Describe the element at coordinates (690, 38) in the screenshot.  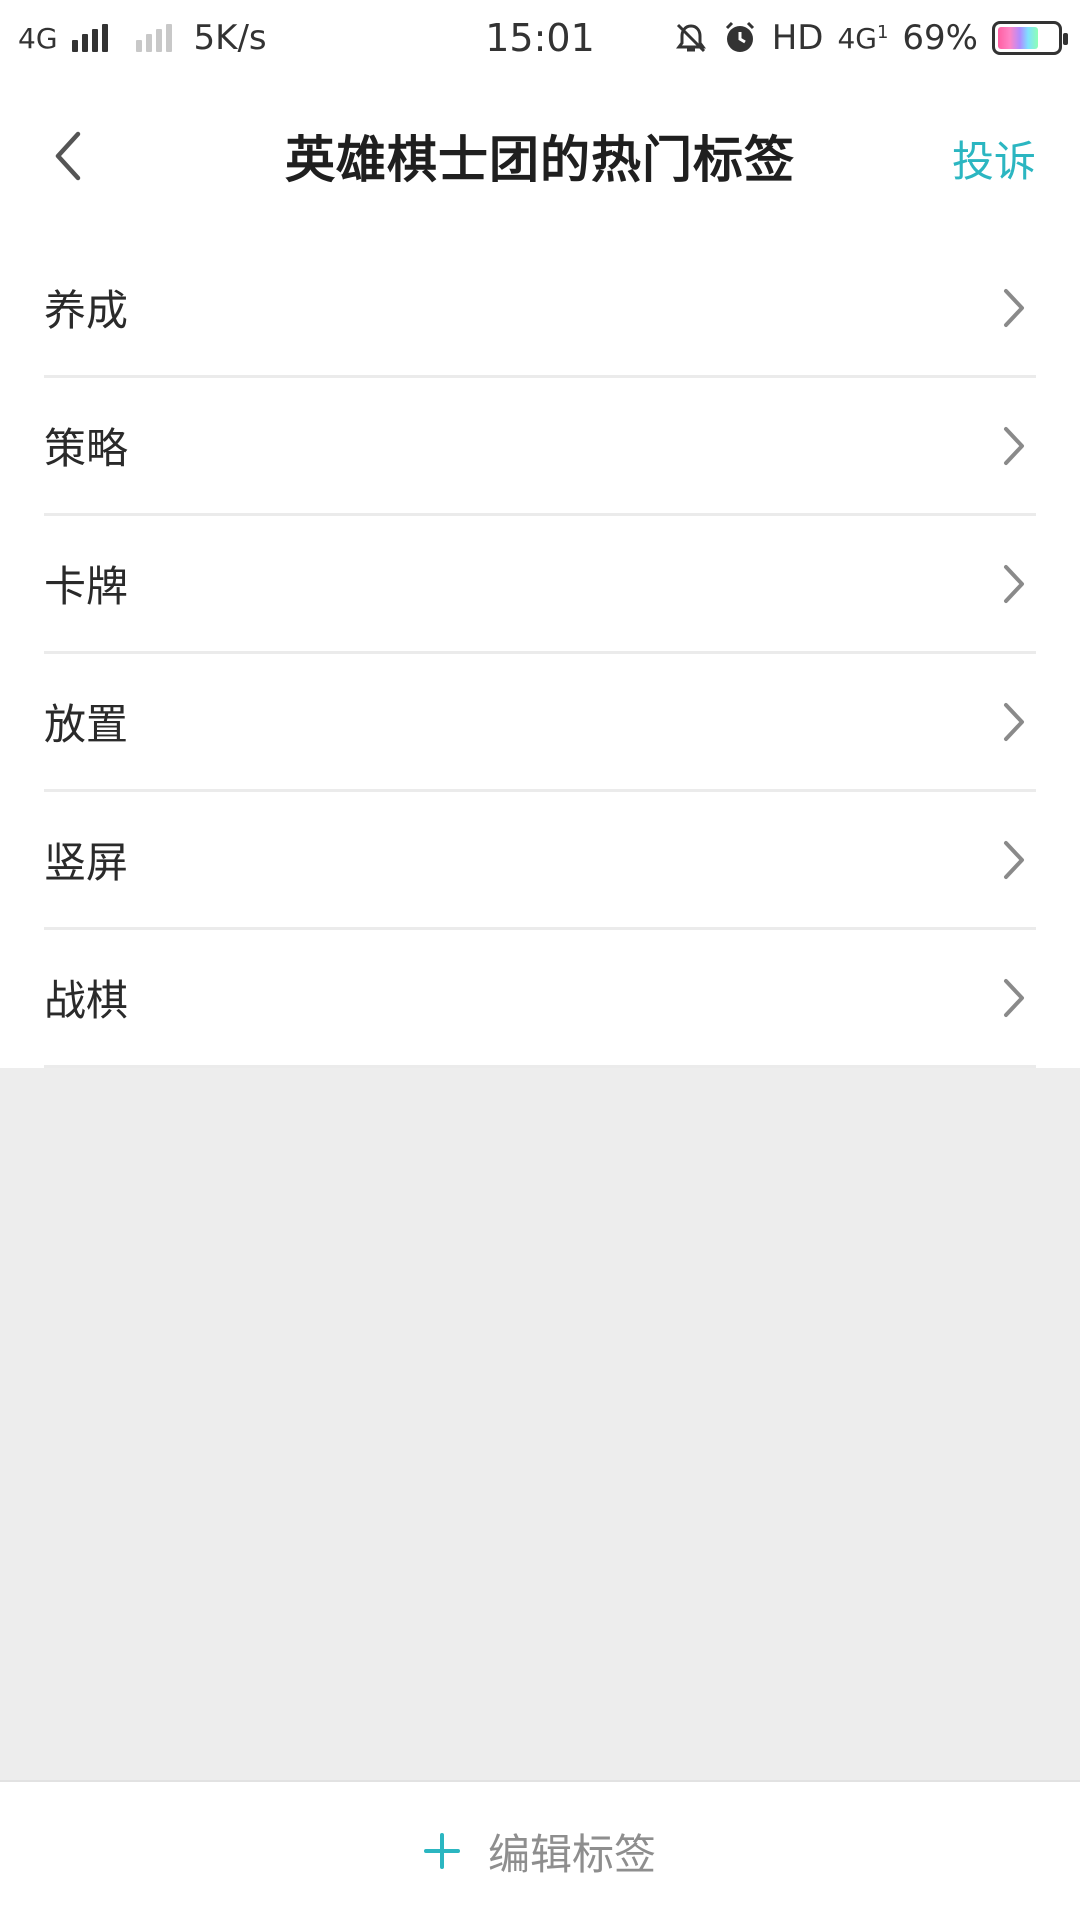
I see `mute-icon` at that location.